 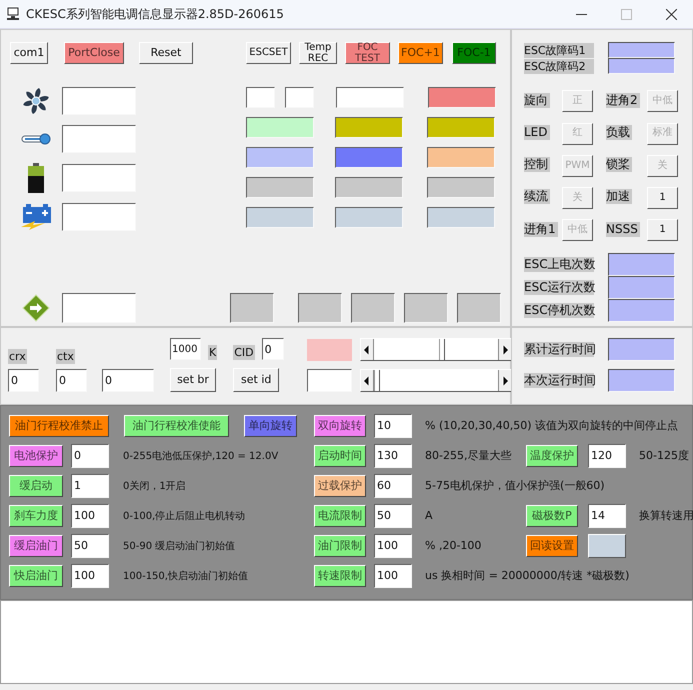 What do you see at coordinates (340, 575) in the screenshot?
I see `parameter-button: 转速限制` at bounding box center [340, 575].